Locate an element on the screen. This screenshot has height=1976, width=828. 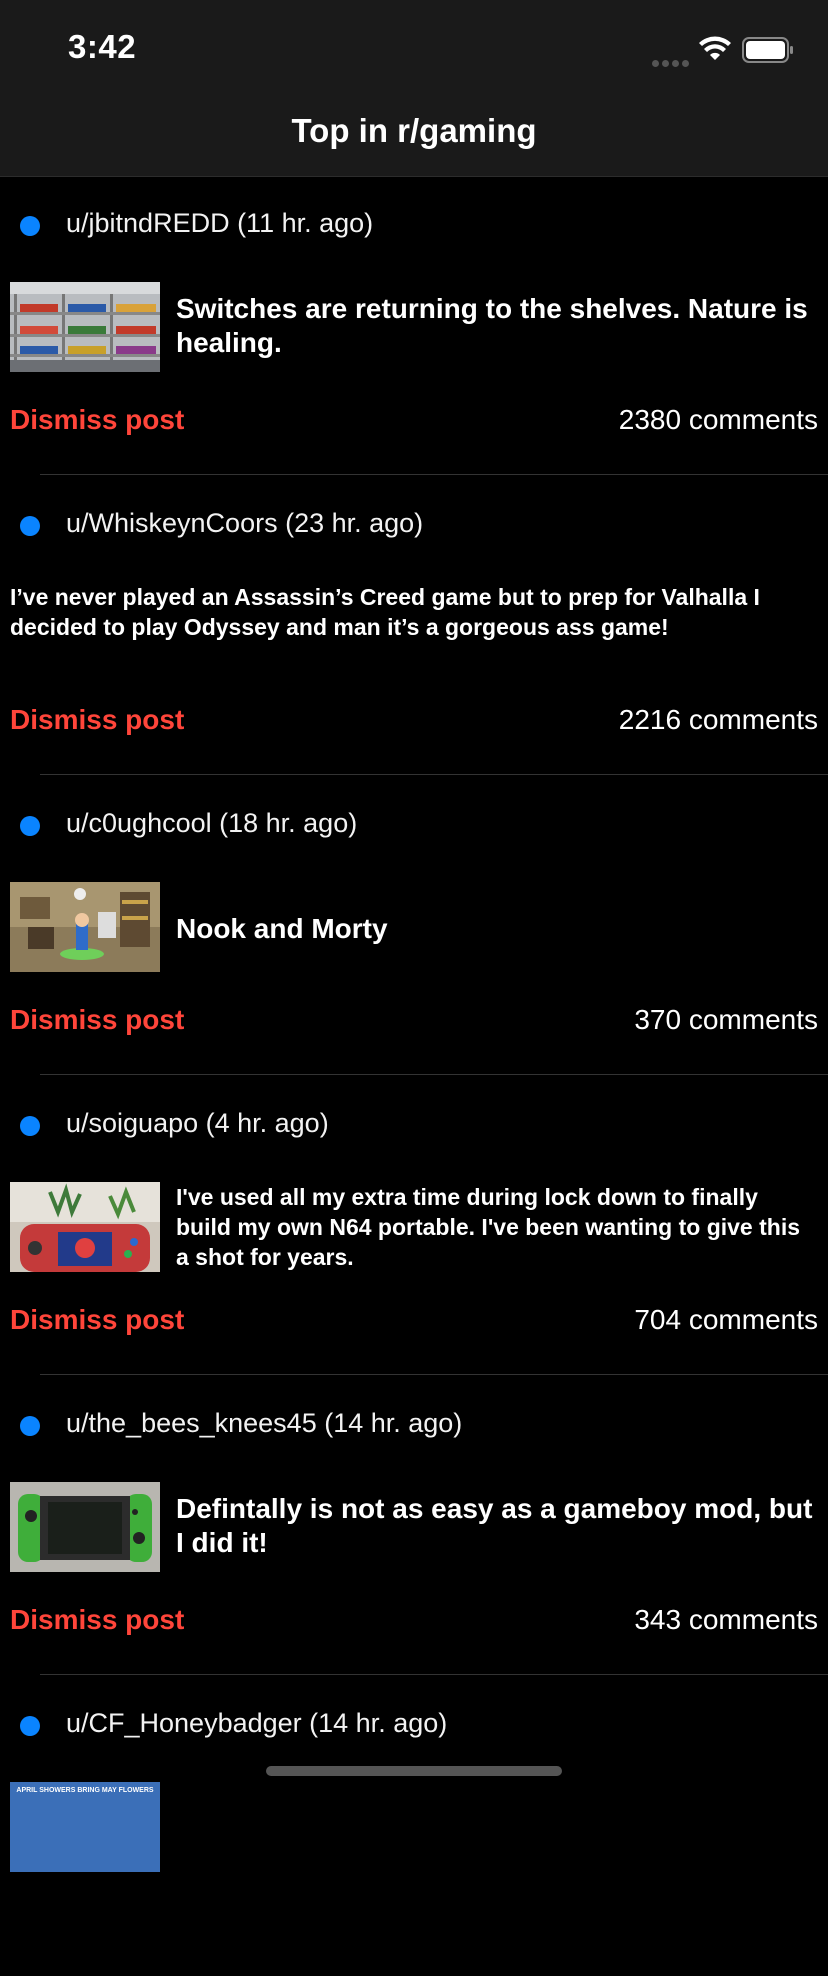
post-author: u/CF_Honeybadger (14 hr. ago) is located at coordinates (257, 1723).